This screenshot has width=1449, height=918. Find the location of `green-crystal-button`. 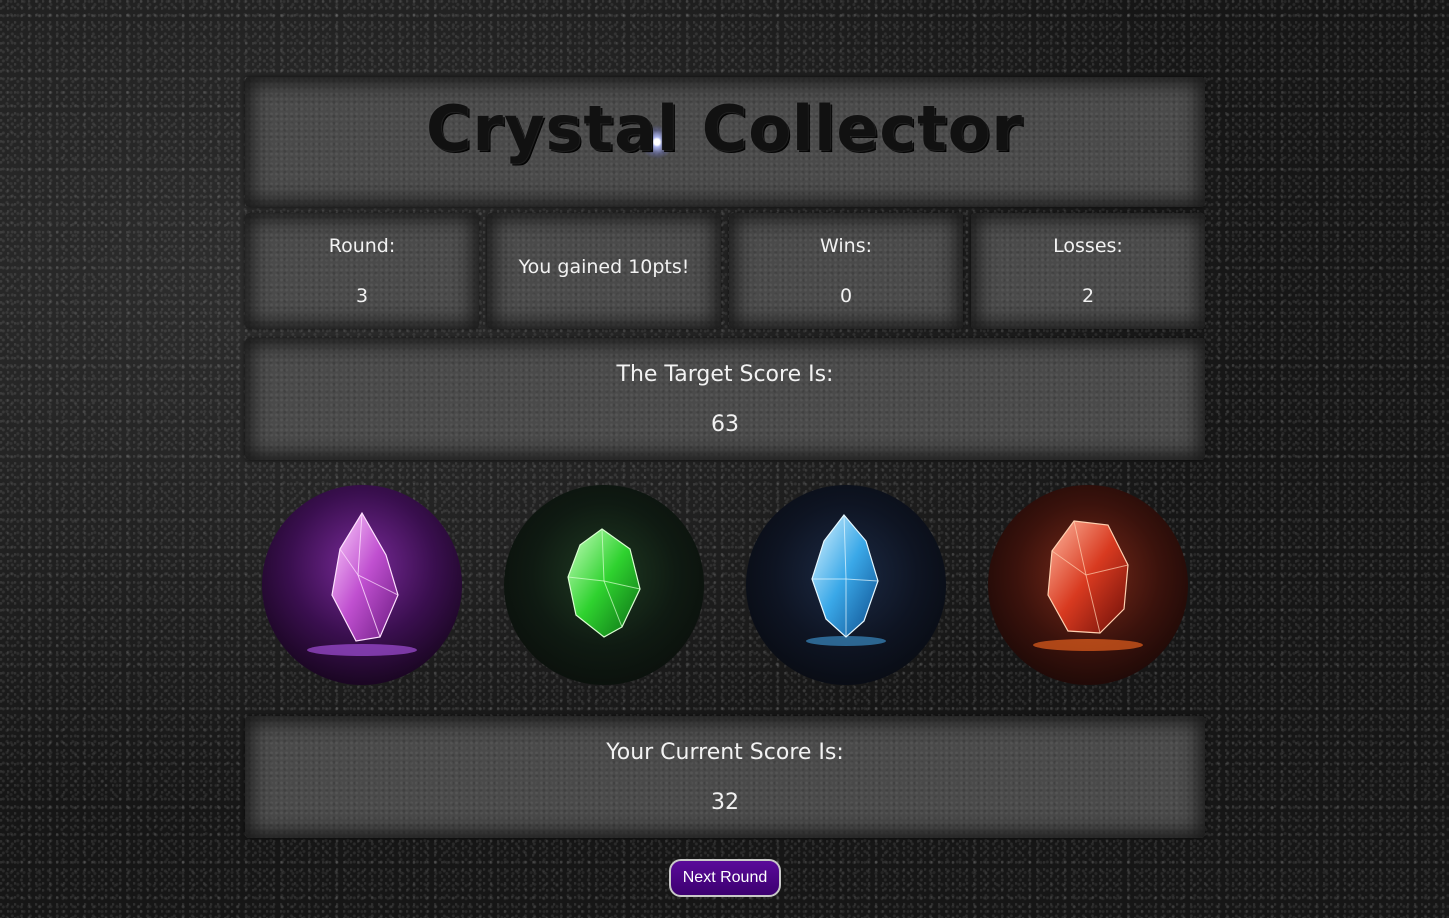

green-crystal-button is located at coordinates (604, 585).